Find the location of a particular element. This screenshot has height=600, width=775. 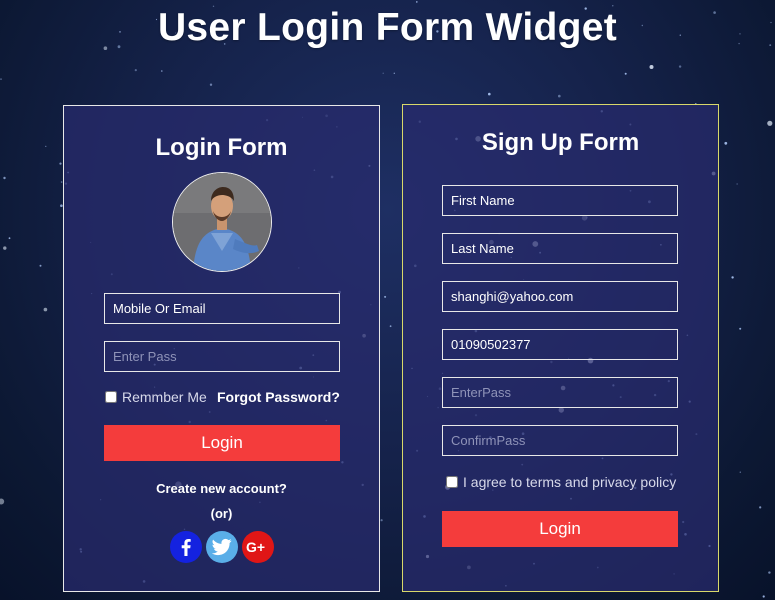

social-login-buttons: G+ is located at coordinates (222, 547).